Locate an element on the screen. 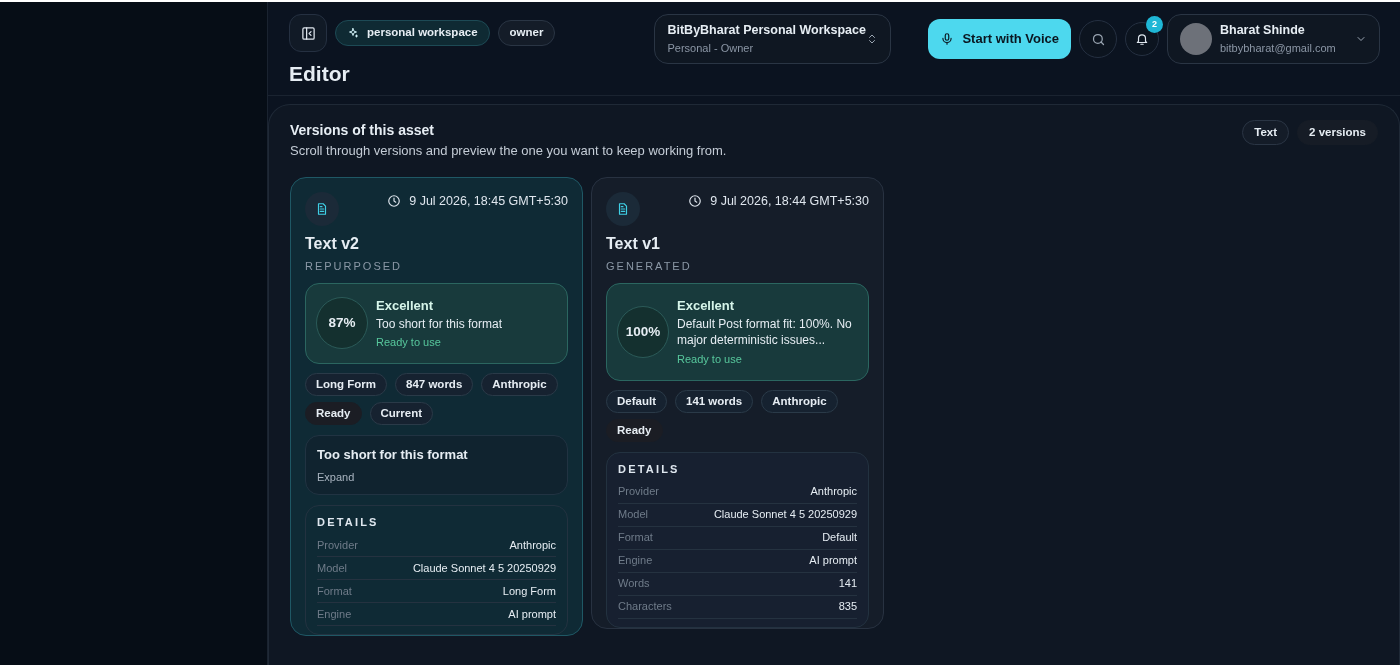 The height and width of the screenshot is (665, 1400). detail-value: 141 is located at coordinates (847, 584).